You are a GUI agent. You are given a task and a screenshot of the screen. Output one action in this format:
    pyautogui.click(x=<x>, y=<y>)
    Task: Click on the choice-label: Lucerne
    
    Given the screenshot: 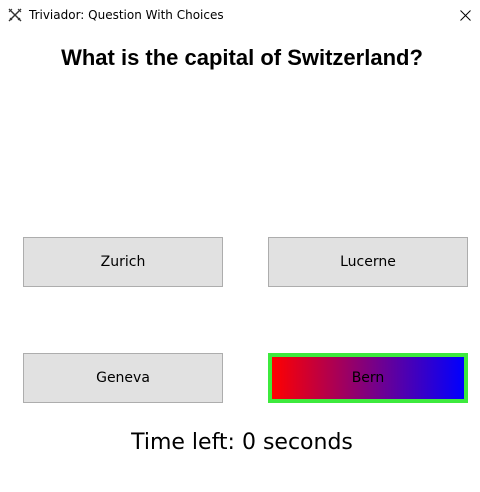 What is the action you would take?
    pyautogui.click(x=368, y=262)
    